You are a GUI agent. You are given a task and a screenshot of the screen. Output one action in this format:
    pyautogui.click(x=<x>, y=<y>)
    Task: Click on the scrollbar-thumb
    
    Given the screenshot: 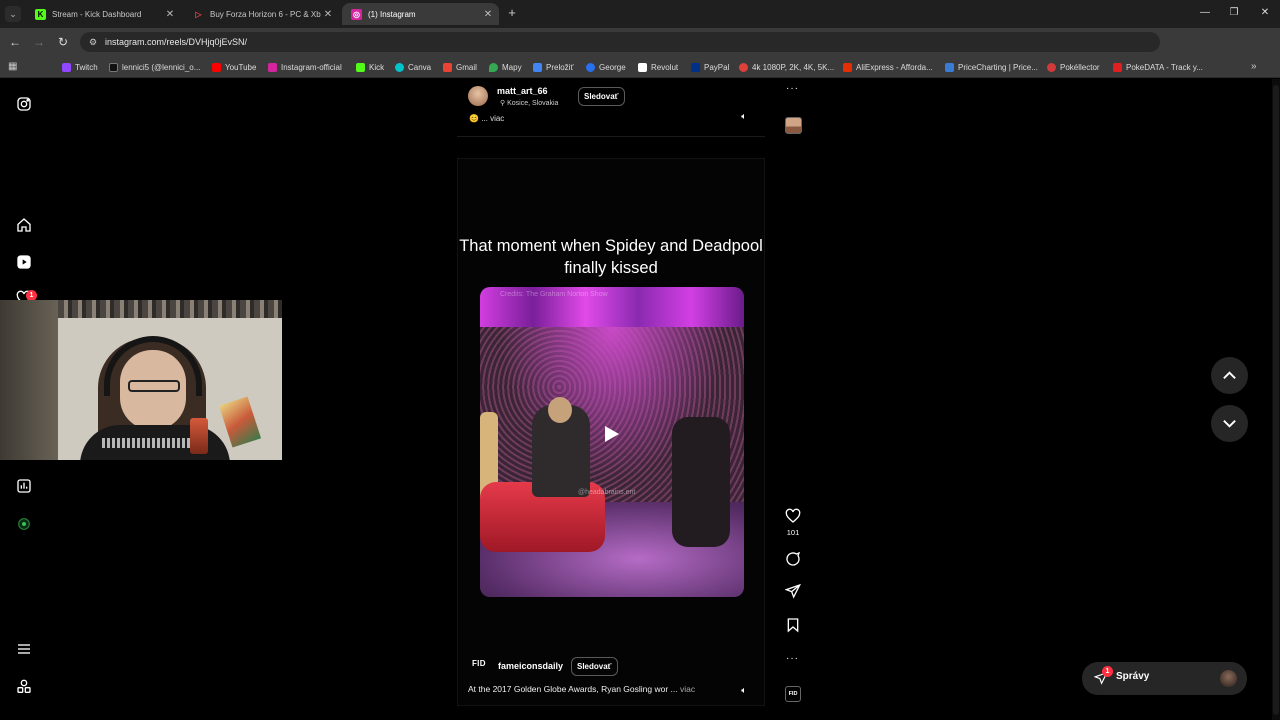 What is the action you would take?
    pyautogui.click(x=1276, y=400)
    